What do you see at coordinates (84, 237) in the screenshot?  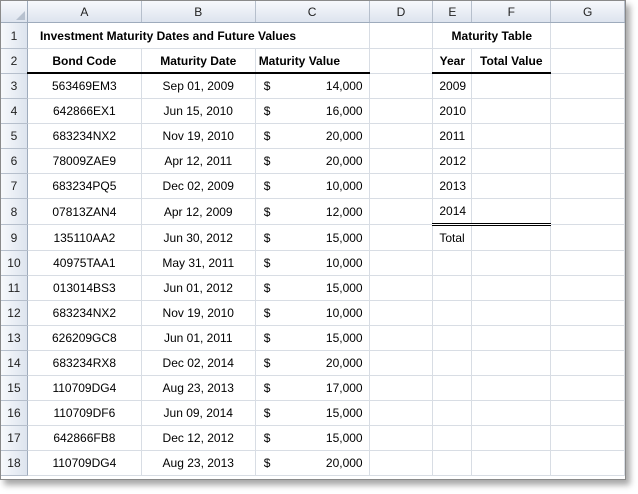 I see `bond-code-cell: 135110AA2` at bounding box center [84, 237].